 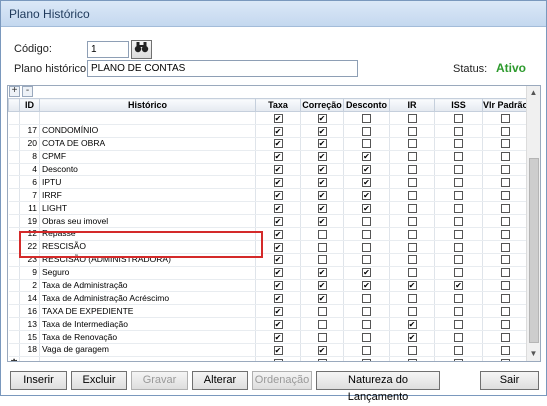 What do you see at coordinates (268, 131) in the screenshot?
I see `table-row: 17 CONDOMÍNIO ✔ ✔` at bounding box center [268, 131].